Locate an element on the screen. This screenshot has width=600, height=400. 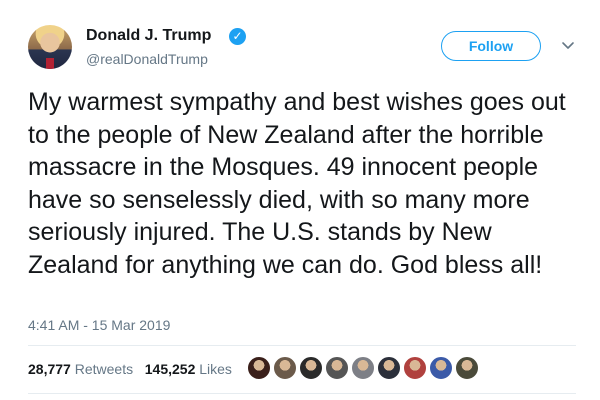
likes-label: Likes is located at coordinates (215, 369).